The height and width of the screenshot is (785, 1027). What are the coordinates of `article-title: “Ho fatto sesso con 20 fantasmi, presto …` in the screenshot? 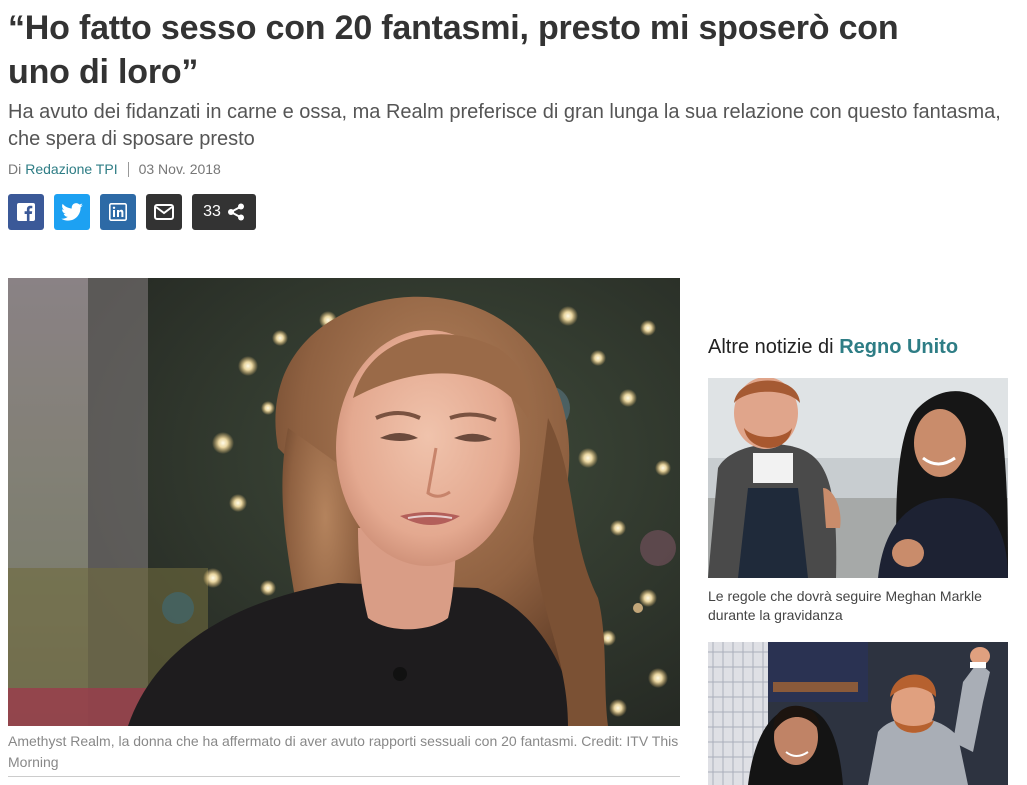 It's located at (453, 50).